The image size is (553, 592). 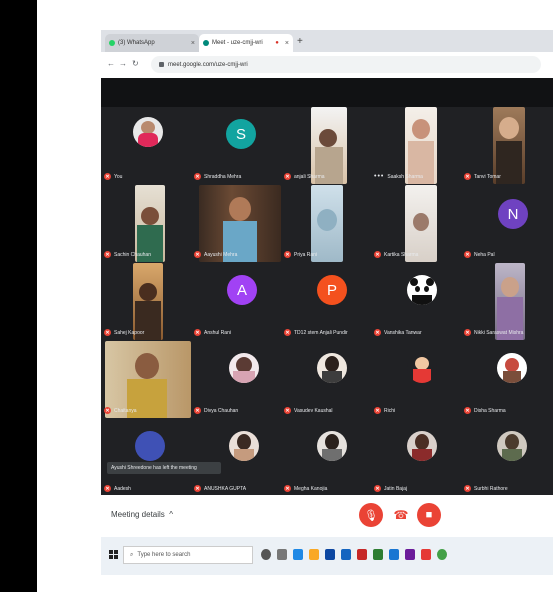 I want to click on participant-tile: ✕ Aadesh, so click(x=146, y=457).